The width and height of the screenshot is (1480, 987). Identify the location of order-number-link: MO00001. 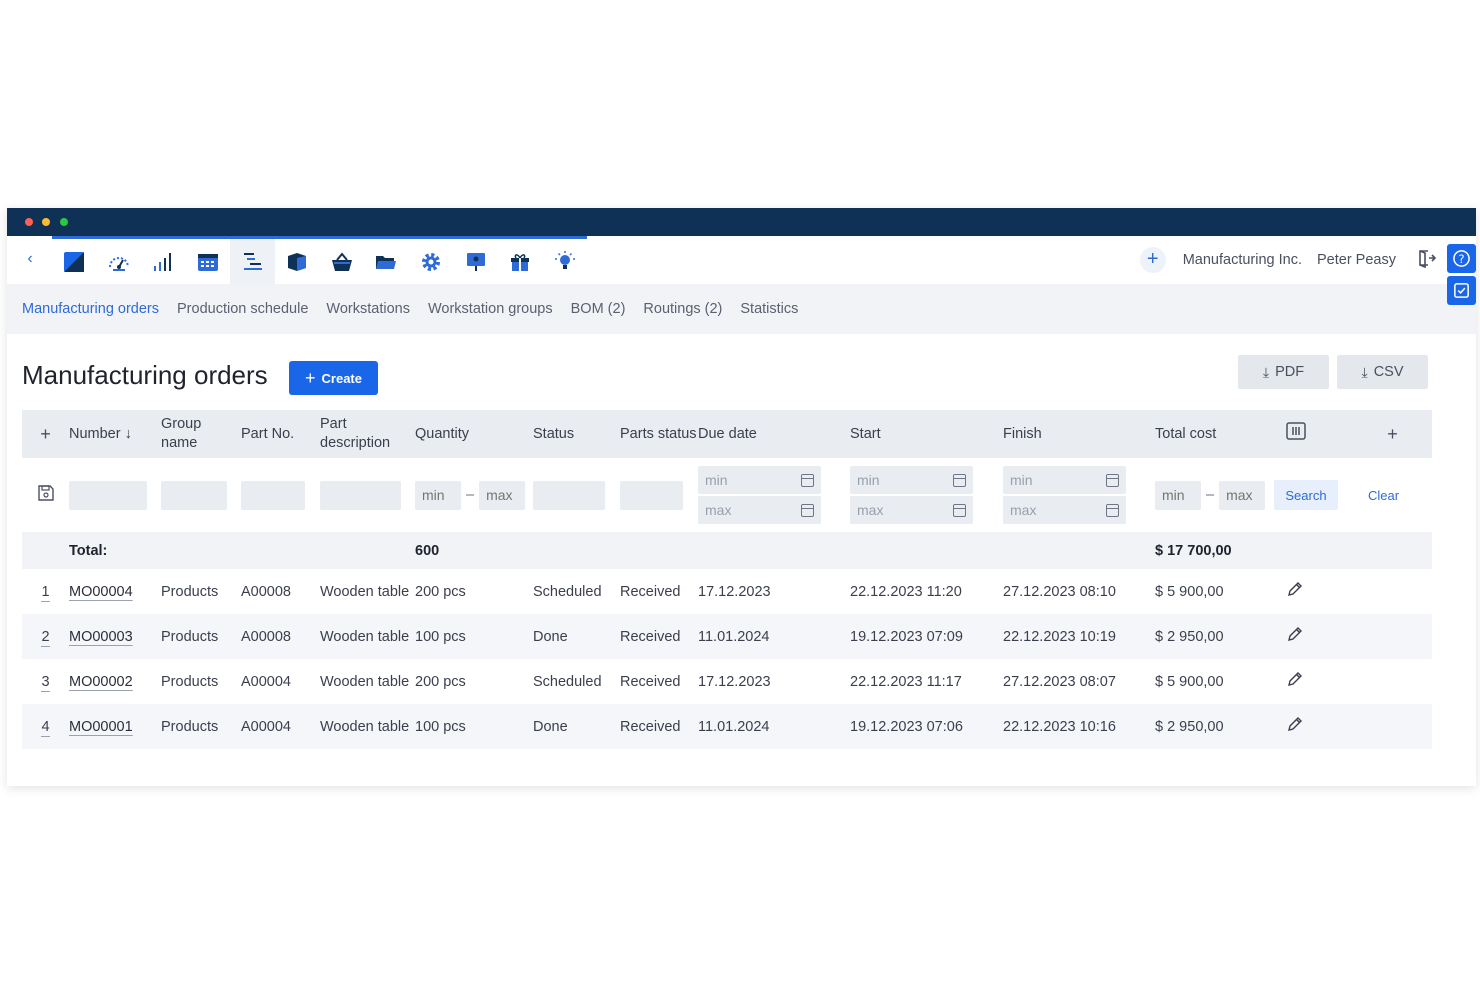
(101, 727).